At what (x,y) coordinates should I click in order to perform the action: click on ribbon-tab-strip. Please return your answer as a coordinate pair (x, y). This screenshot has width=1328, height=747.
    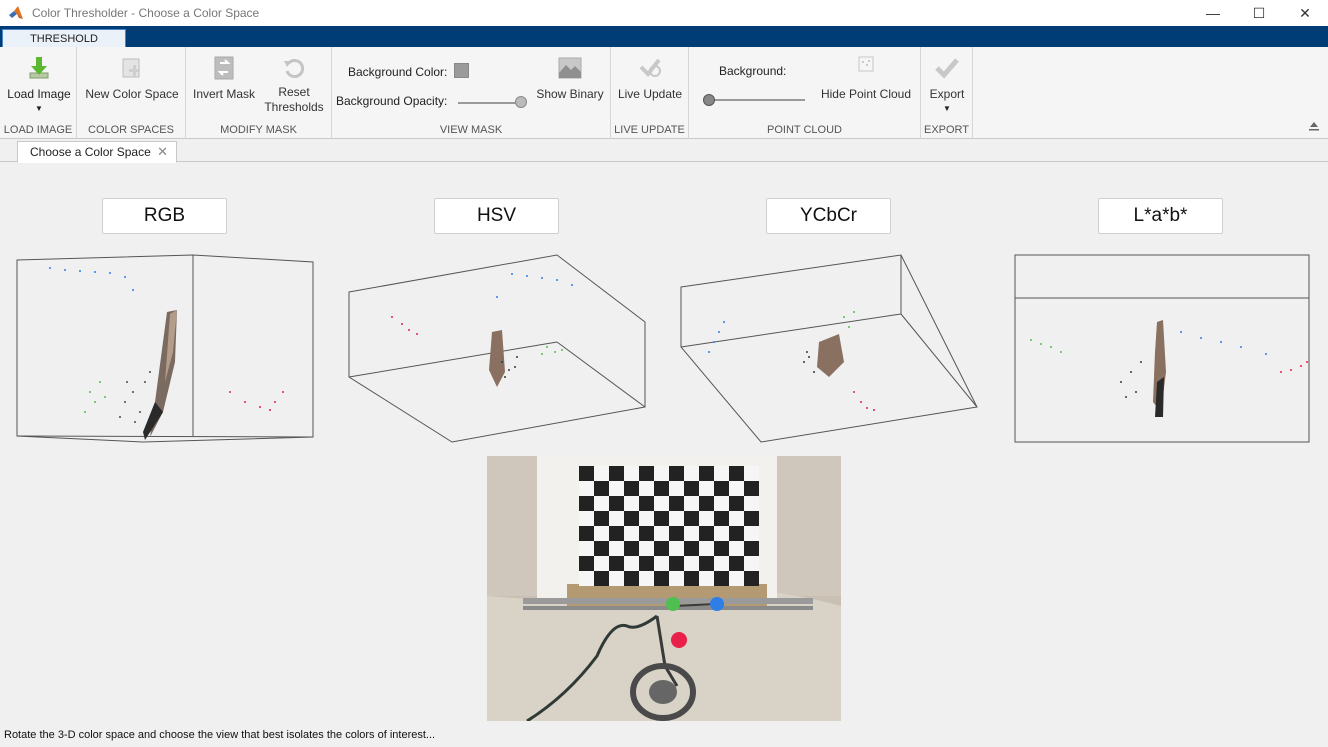
    Looking at the image, I should click on (664, 36).